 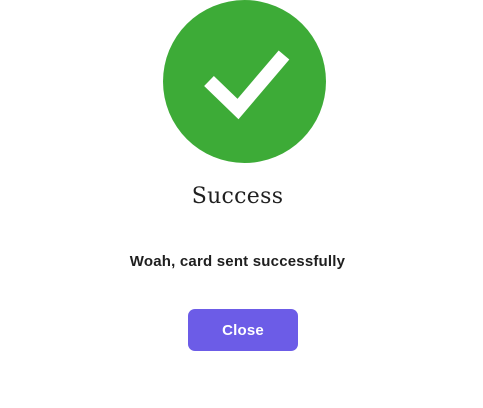 I want to click on close-button: Close, so click(x=243, y=330).